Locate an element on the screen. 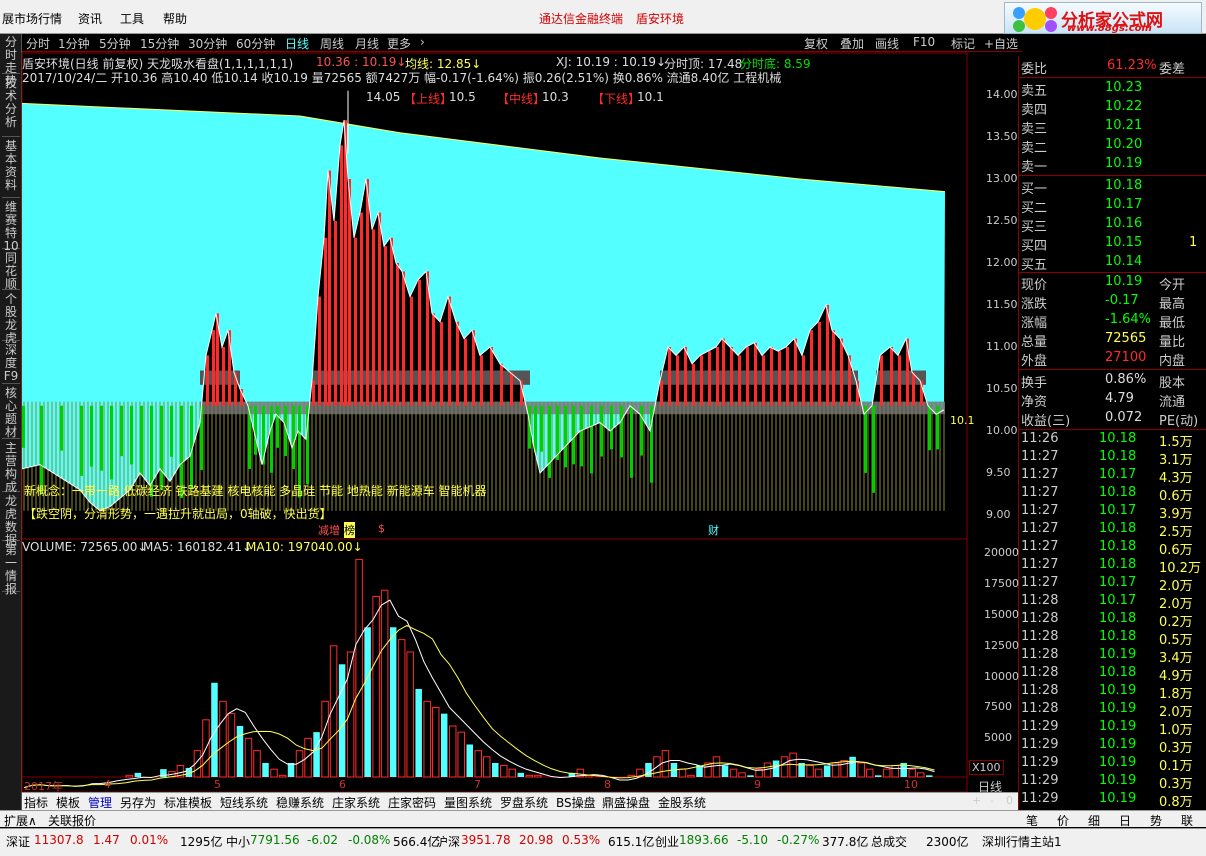  quote-tab: 势 is located at coordinates (1156, 820).